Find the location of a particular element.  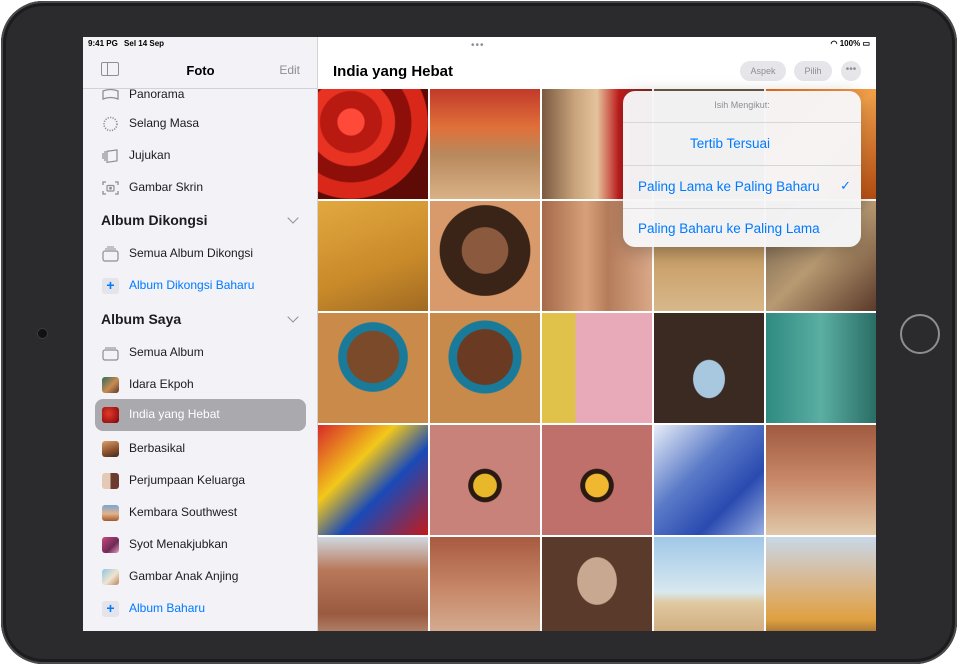

burst-icon is located at coordinates (110, 156).